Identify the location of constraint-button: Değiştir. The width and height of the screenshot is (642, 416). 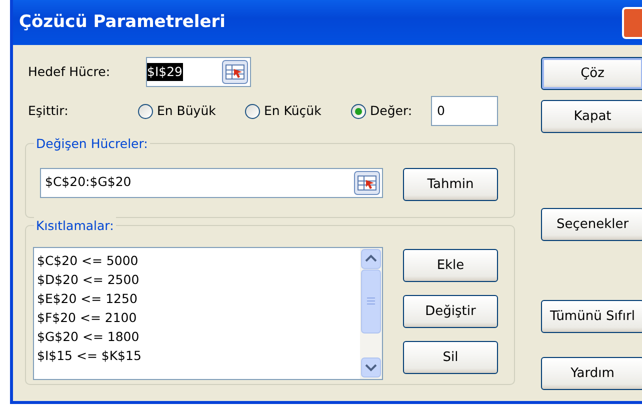
(450, 311).